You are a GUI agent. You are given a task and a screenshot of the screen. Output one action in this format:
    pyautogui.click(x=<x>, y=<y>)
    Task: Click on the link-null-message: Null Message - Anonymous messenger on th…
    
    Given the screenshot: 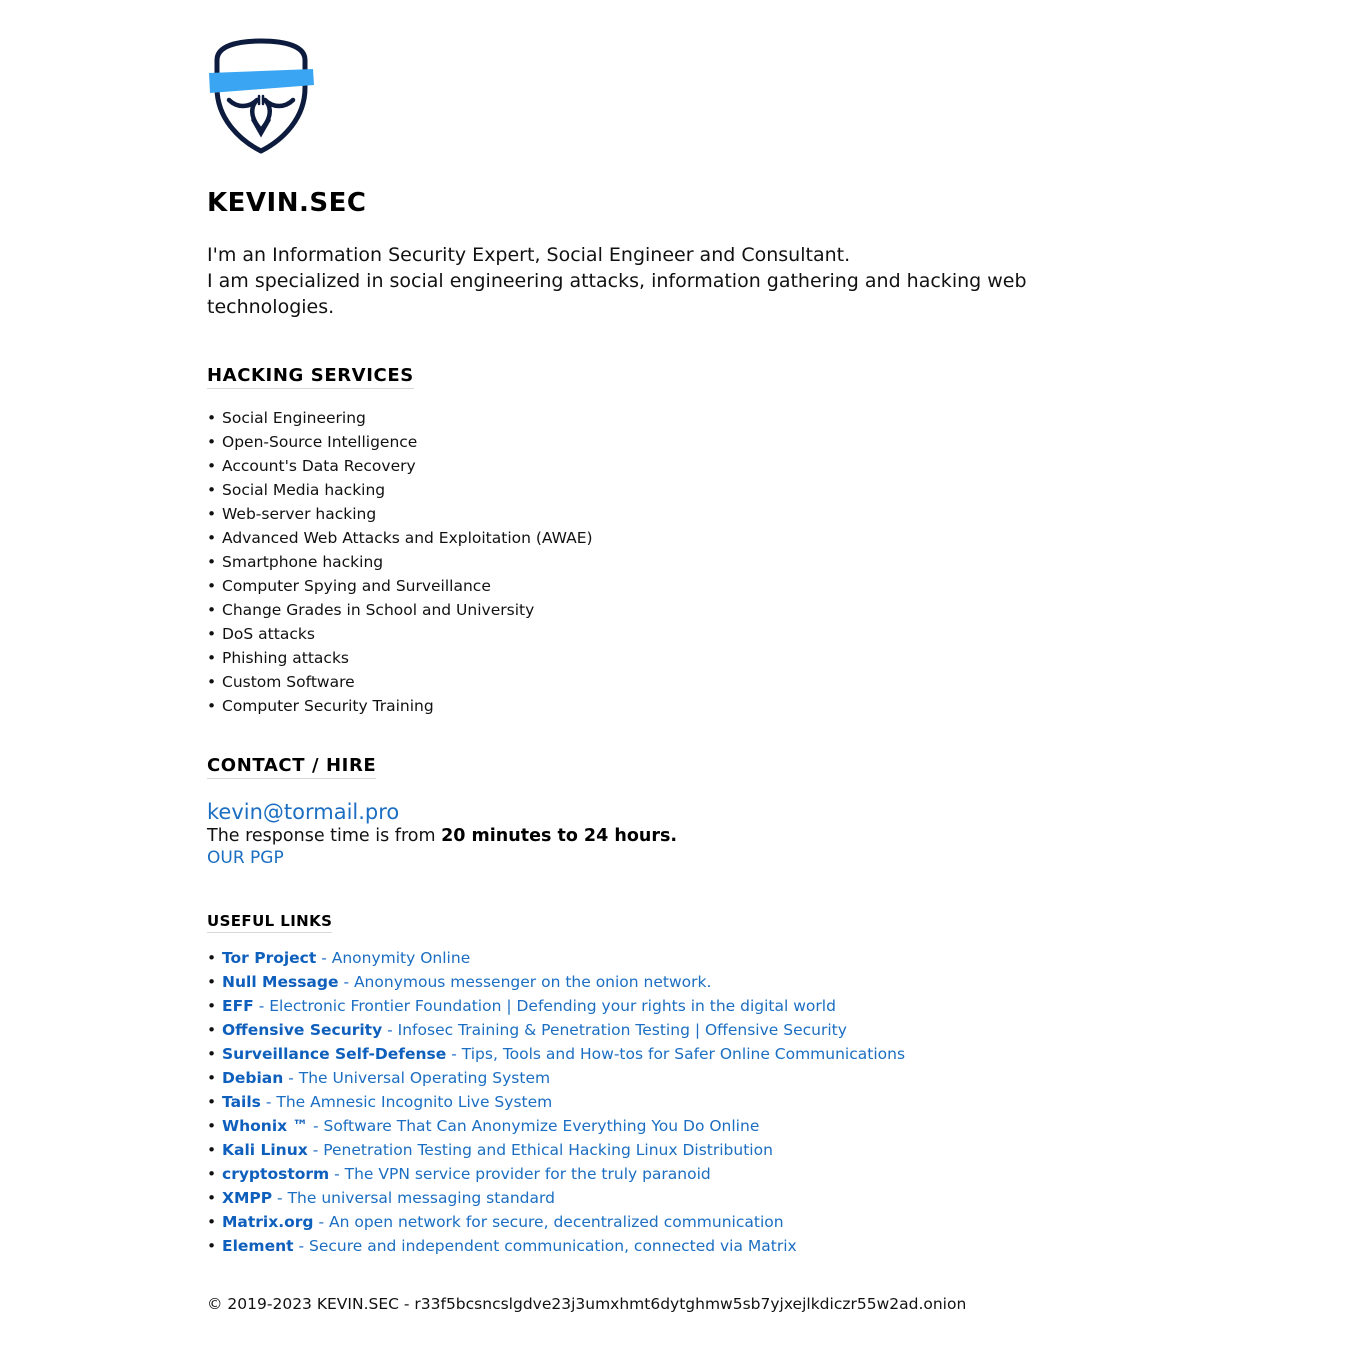 What is the action you would take?
    pyautogui.click(x=466, y=982)
    